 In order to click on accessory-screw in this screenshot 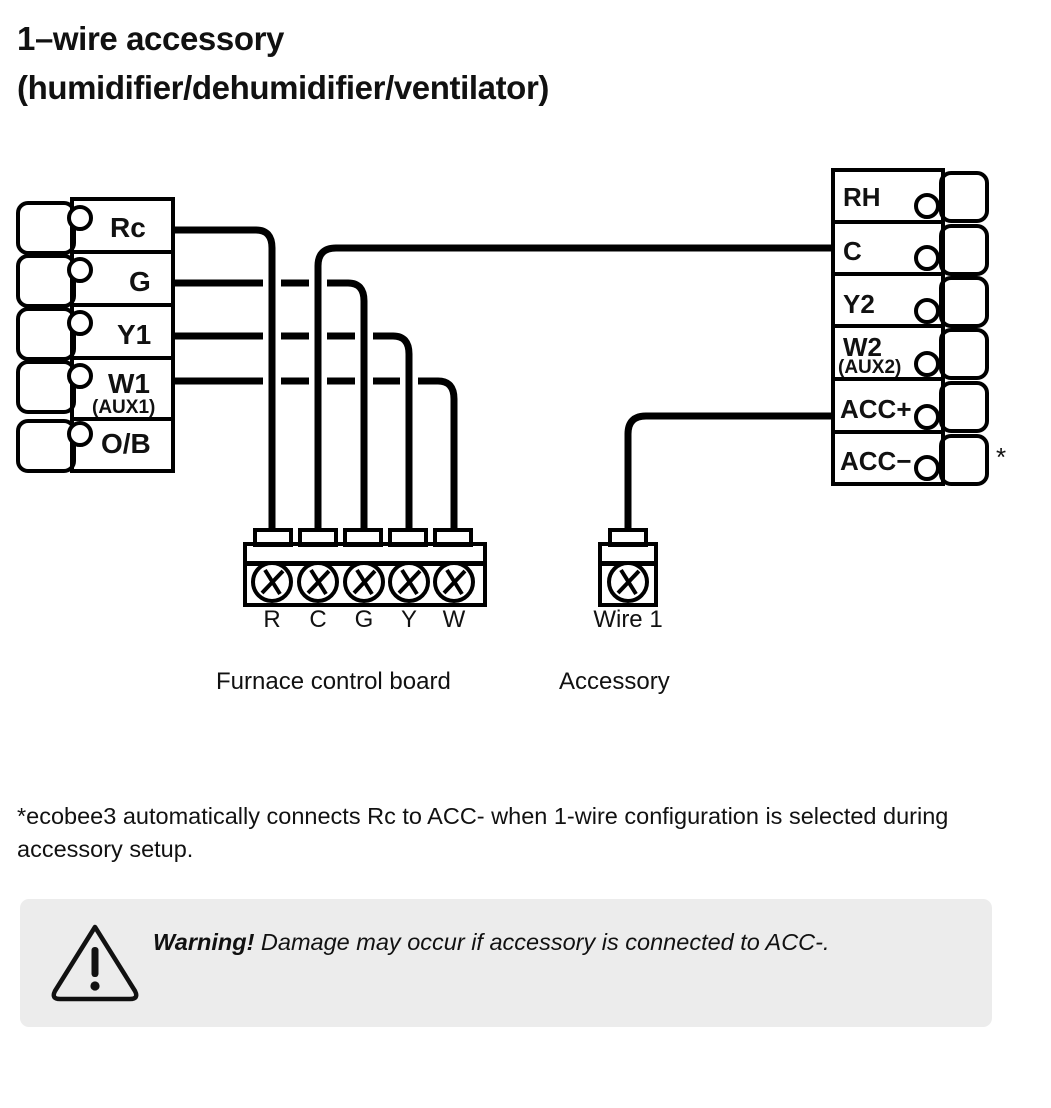, I will do `click(628, 582)`.